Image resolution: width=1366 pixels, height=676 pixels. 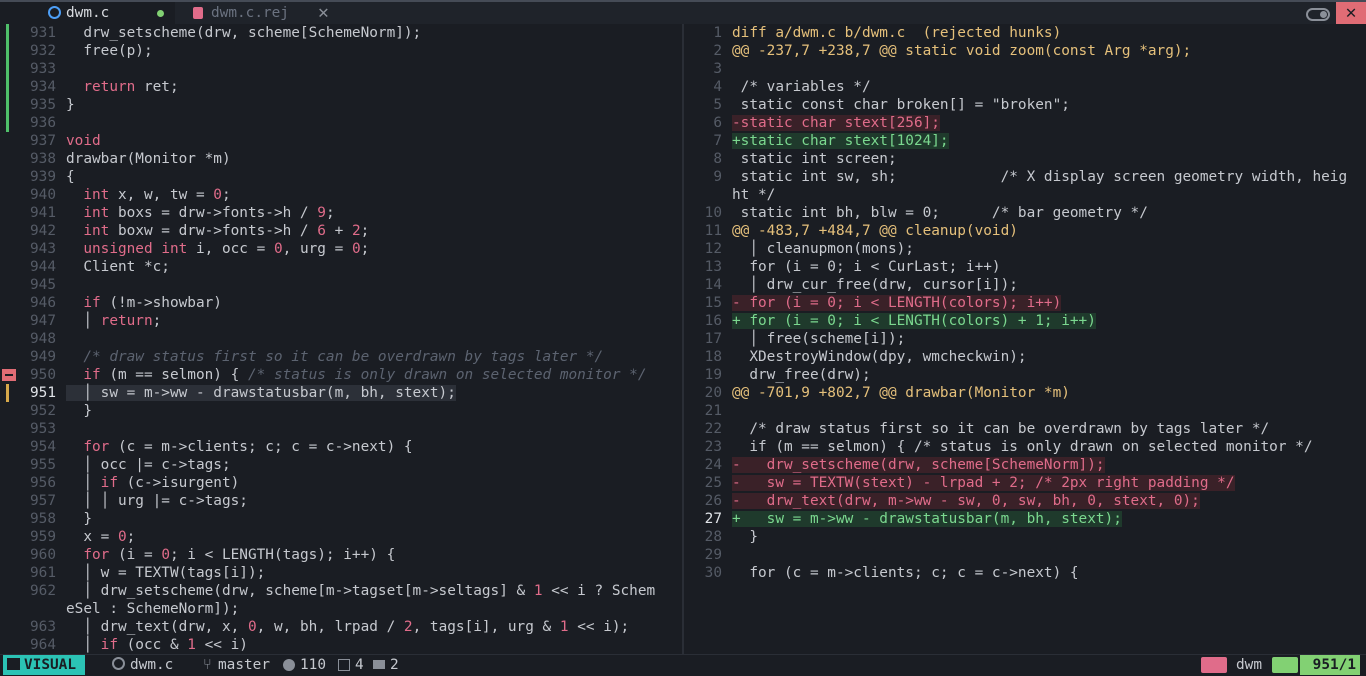 I want to click on code-line: 945, so click(x=341, y=285).